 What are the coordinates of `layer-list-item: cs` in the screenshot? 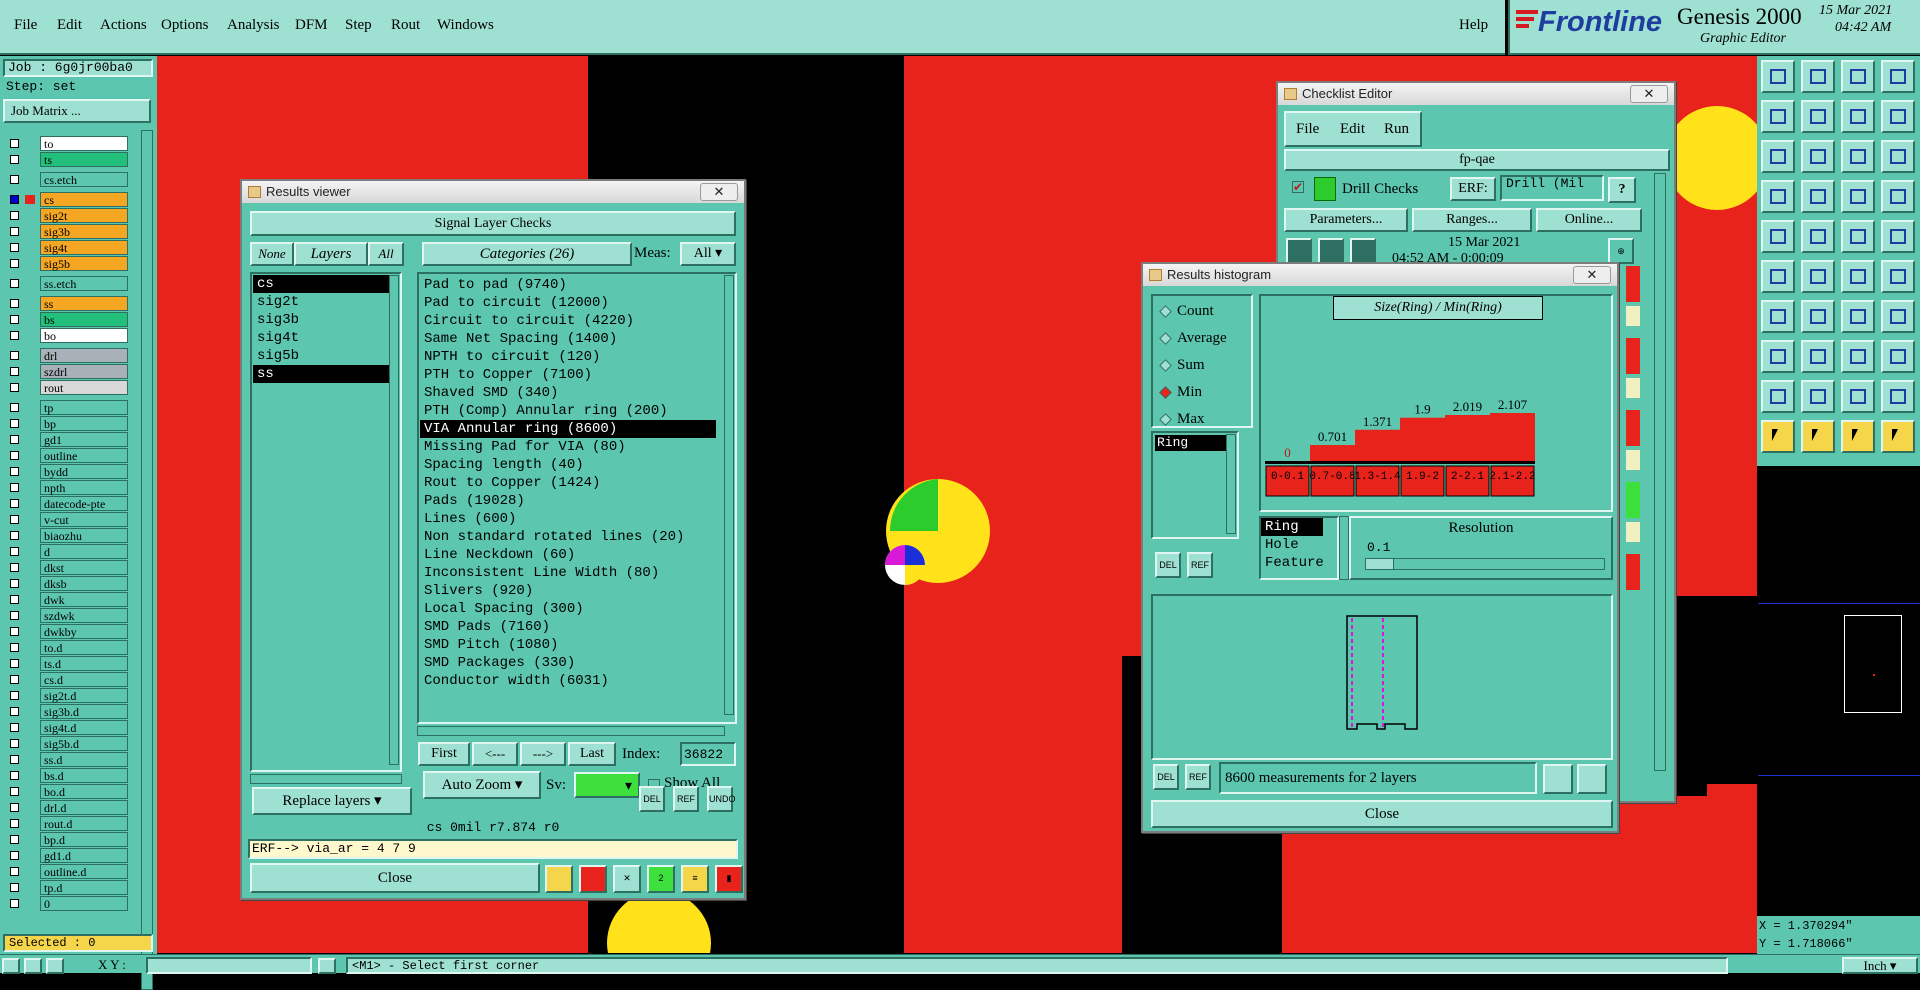 It's located at (323, 284).